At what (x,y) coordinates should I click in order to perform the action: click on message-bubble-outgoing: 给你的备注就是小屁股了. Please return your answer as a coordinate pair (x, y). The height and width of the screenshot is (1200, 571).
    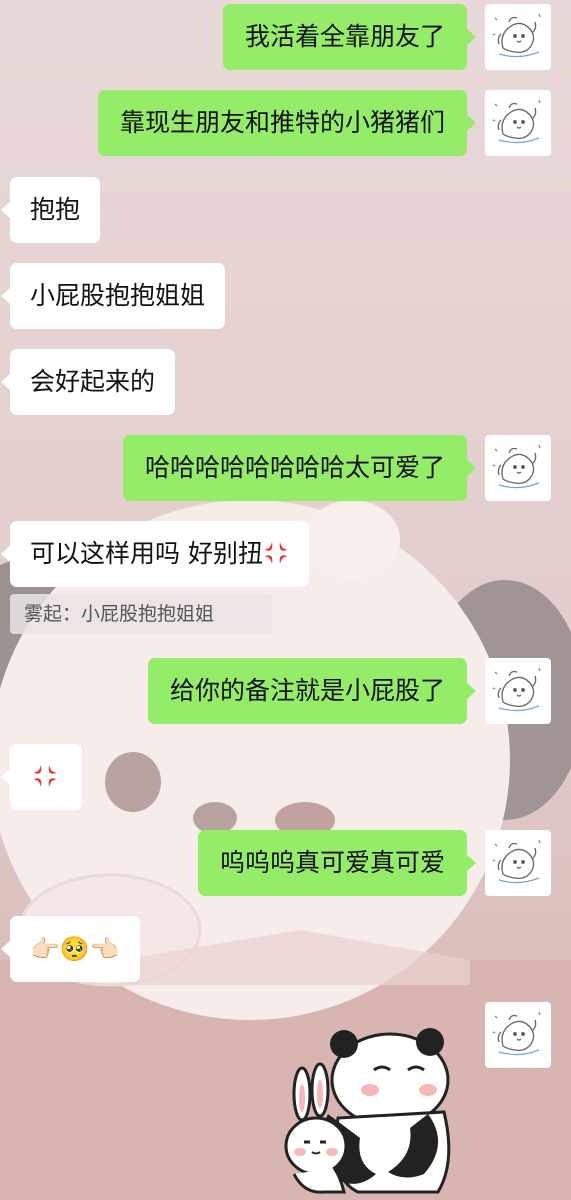
    Looking at the image, I should click on (312, 691).